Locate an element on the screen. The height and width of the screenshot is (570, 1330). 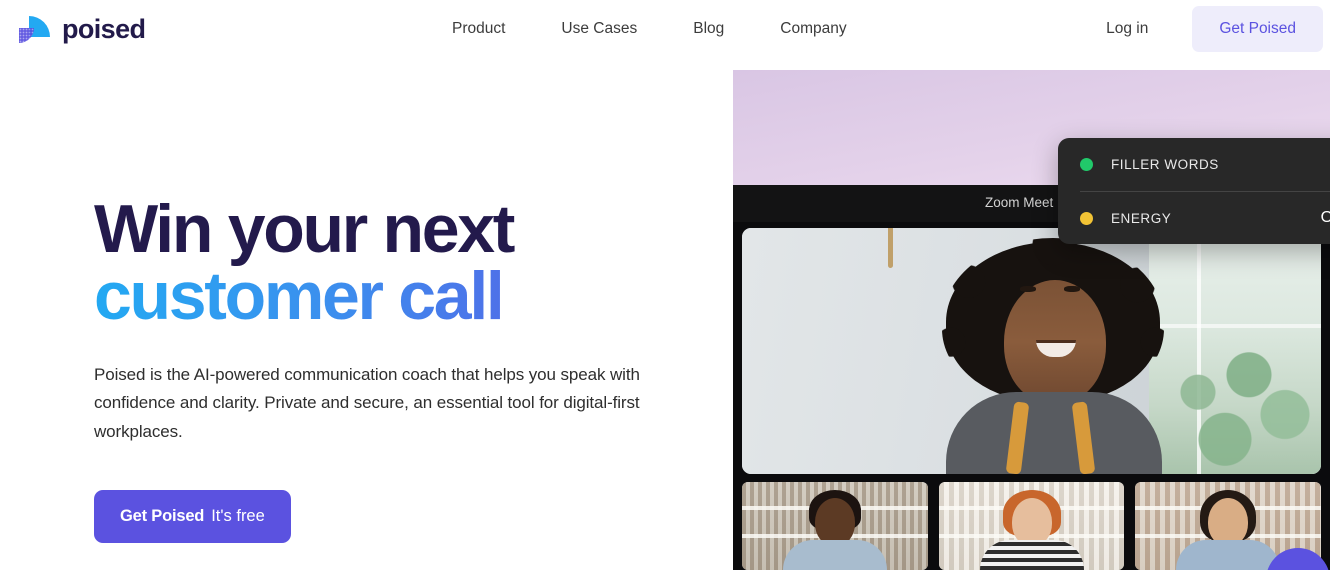
logo-purple-quarter-shape is located at coordinates (26, 35).